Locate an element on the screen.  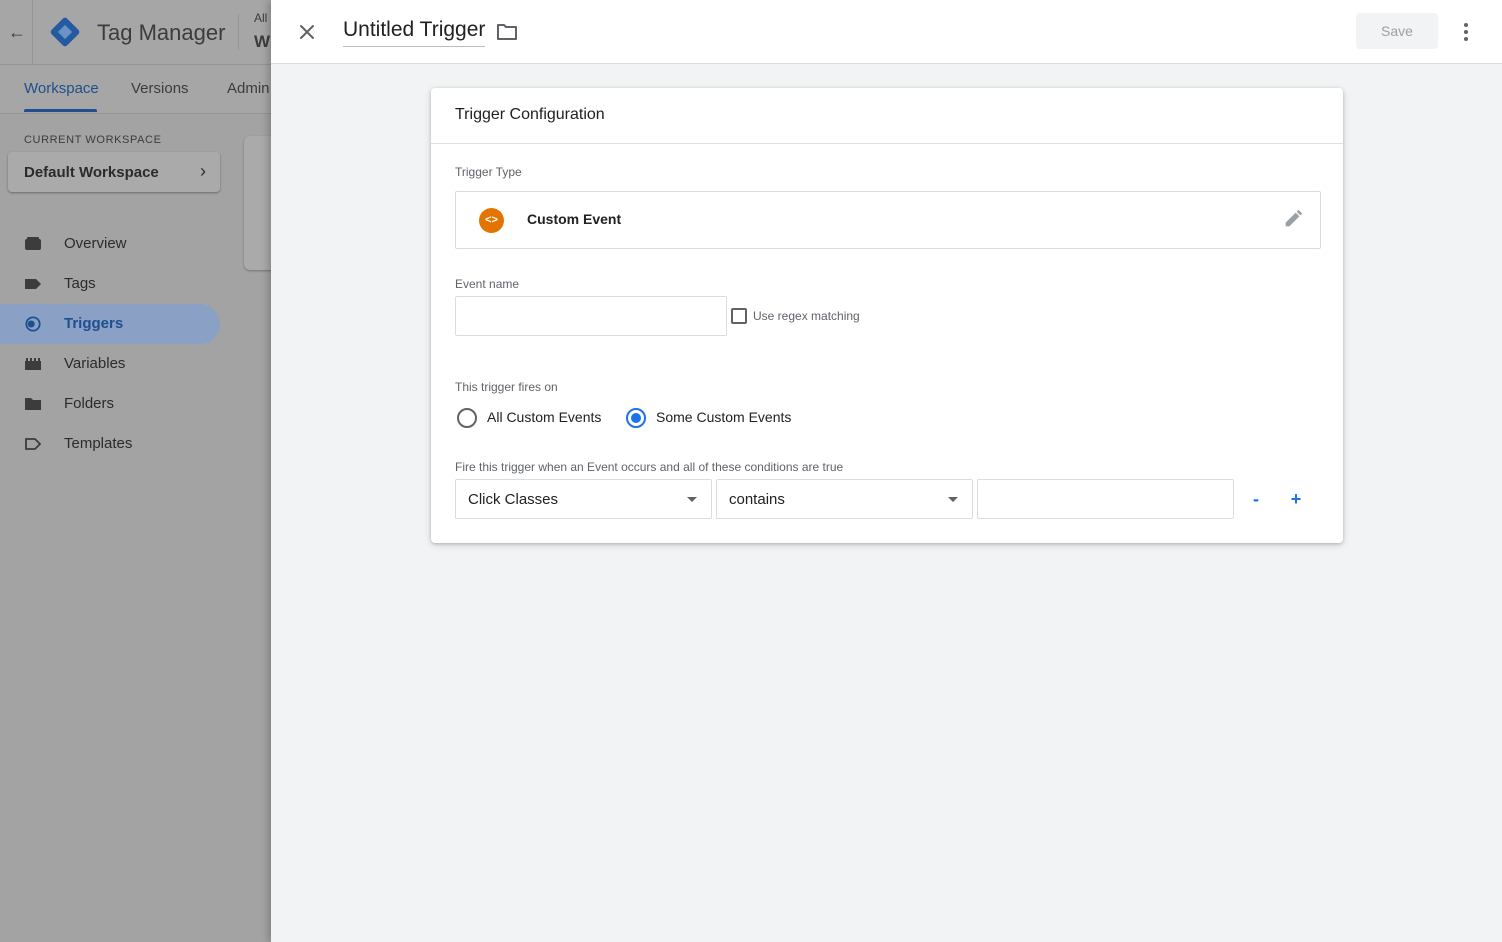
regex-checkbox-label: Use regex matching is located at coordinates (806, 316).